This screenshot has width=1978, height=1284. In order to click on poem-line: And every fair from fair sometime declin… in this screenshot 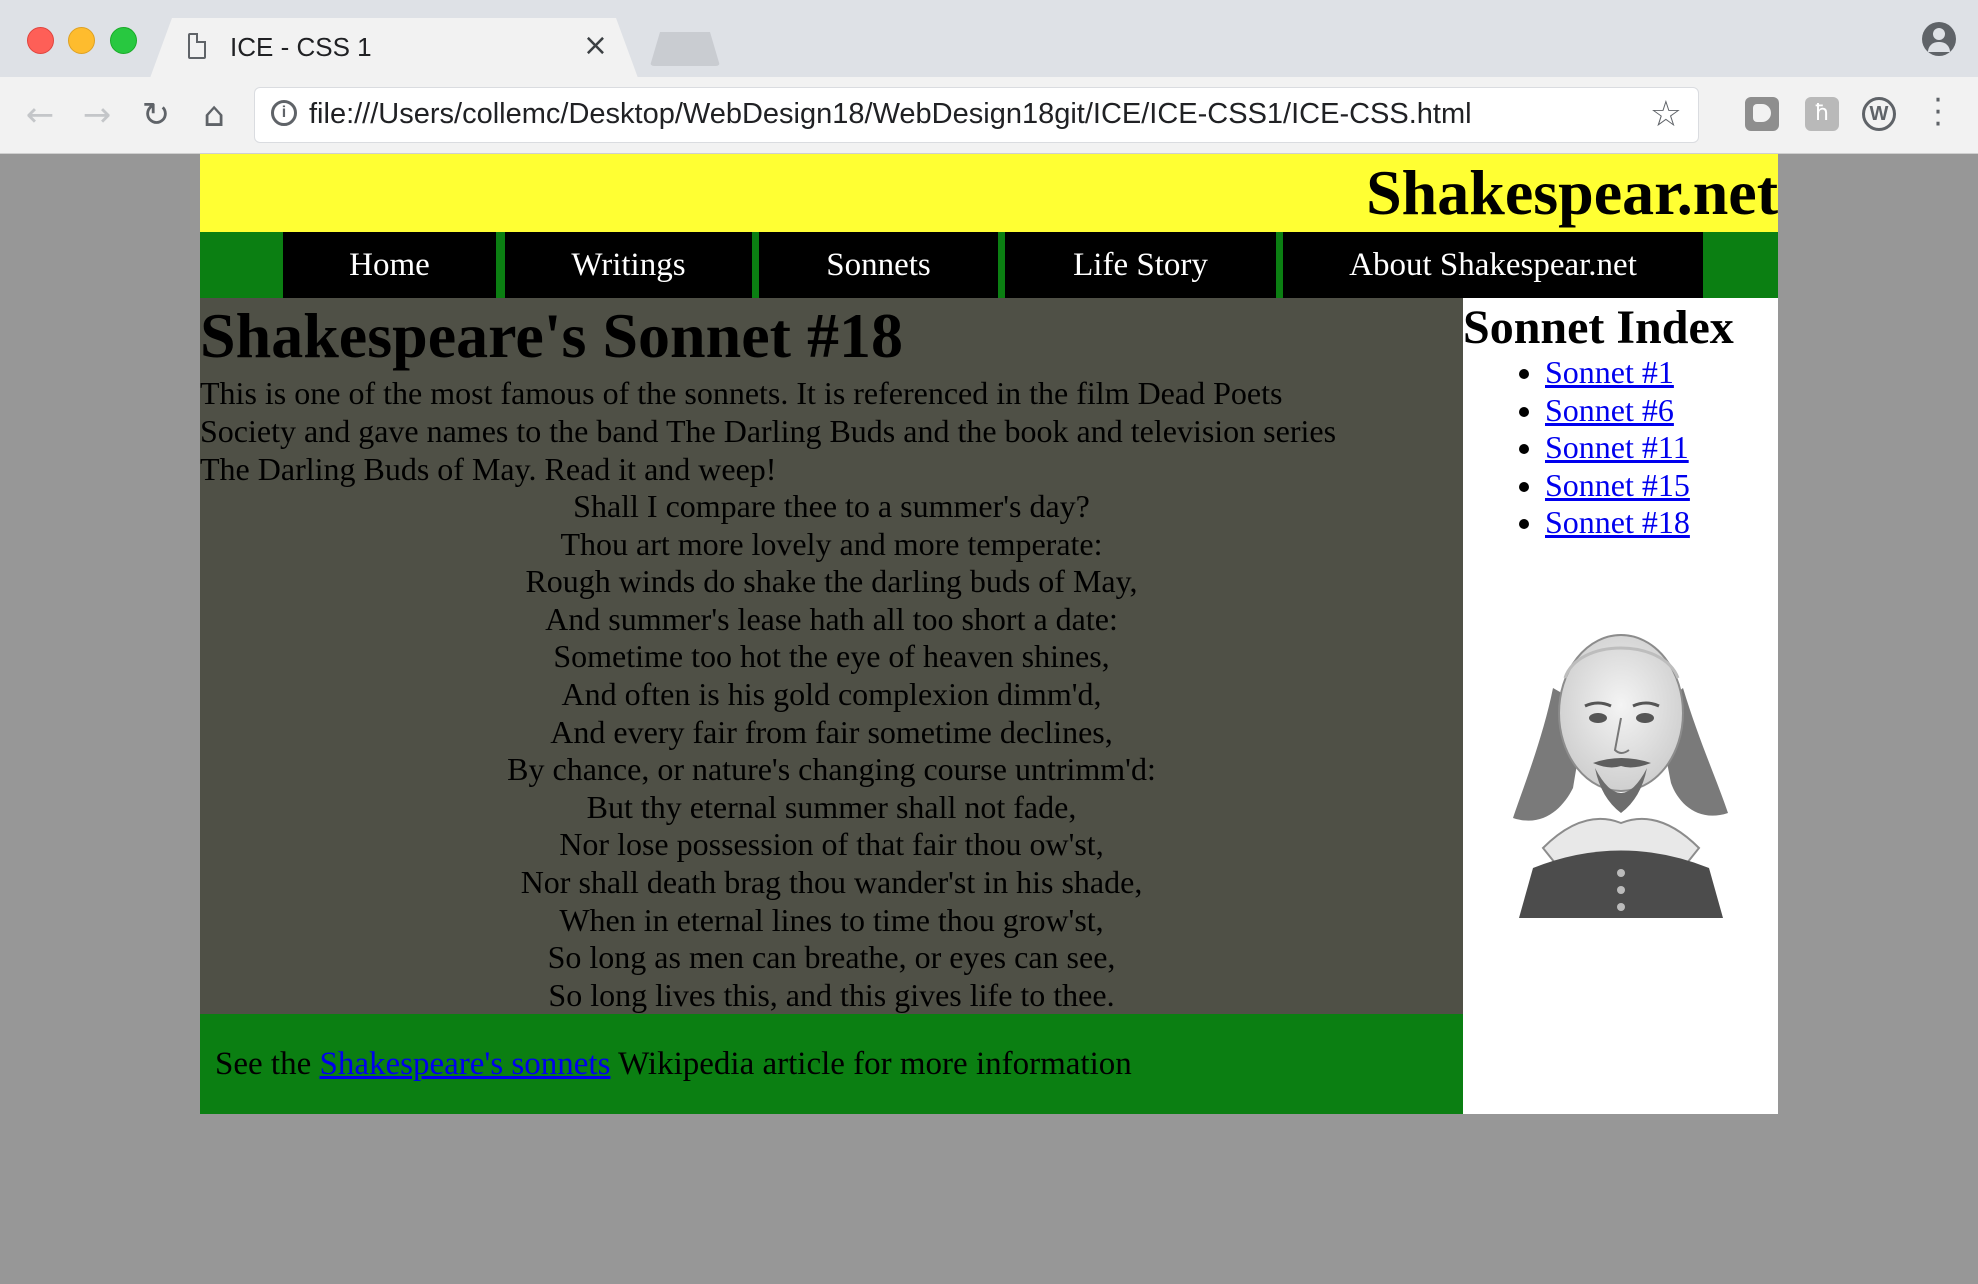, I will do `click(831, 731)`.